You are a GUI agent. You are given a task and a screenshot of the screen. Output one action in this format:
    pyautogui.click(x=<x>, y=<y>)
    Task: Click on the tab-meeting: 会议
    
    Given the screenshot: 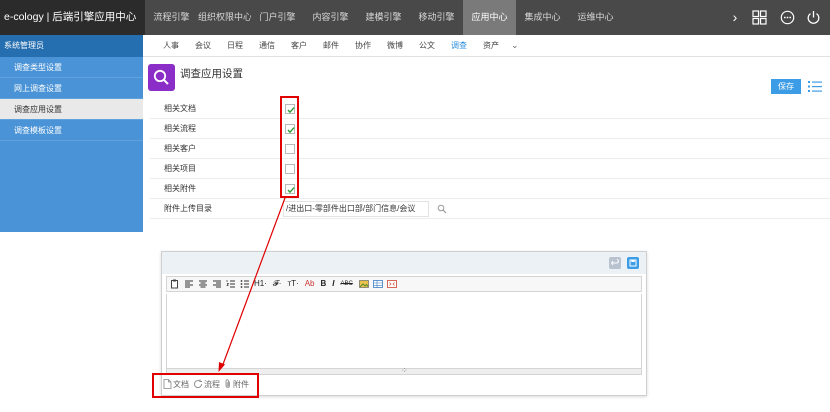 What is the action you would take?
    pyautogui.click(x=203, y=45)
    